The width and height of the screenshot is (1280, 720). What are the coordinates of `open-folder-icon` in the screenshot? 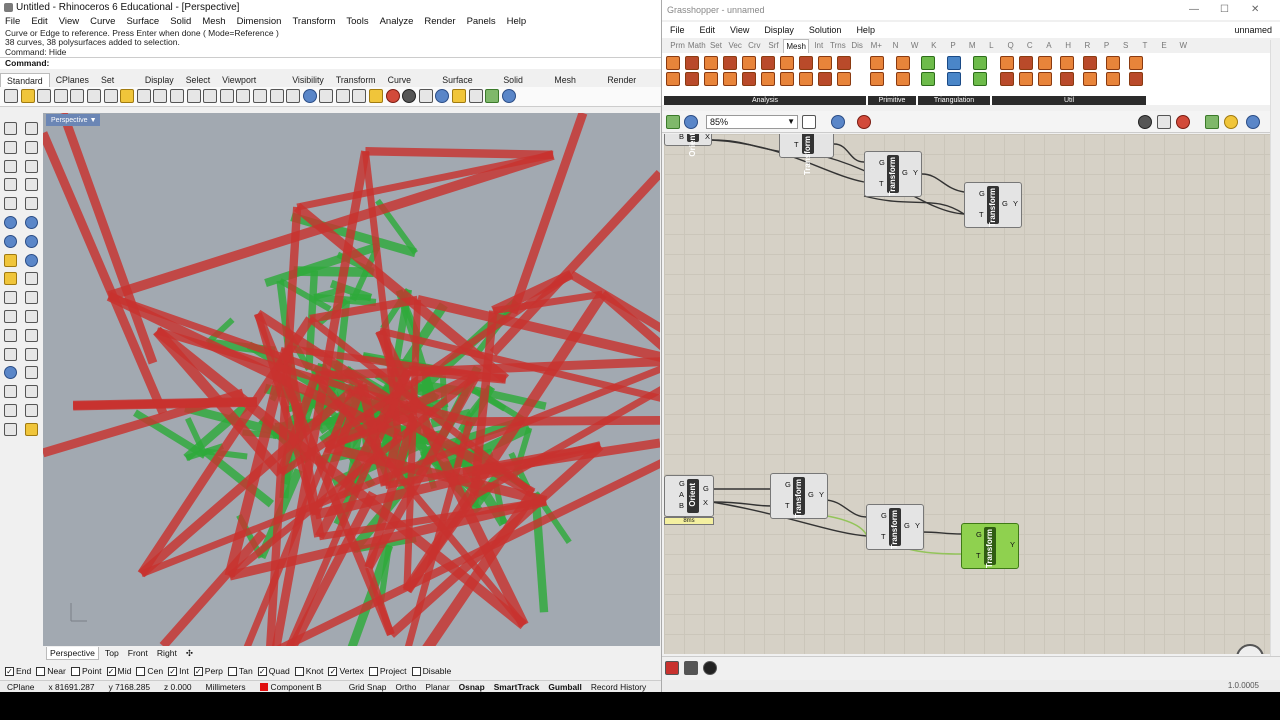 It's located at (27, 96).